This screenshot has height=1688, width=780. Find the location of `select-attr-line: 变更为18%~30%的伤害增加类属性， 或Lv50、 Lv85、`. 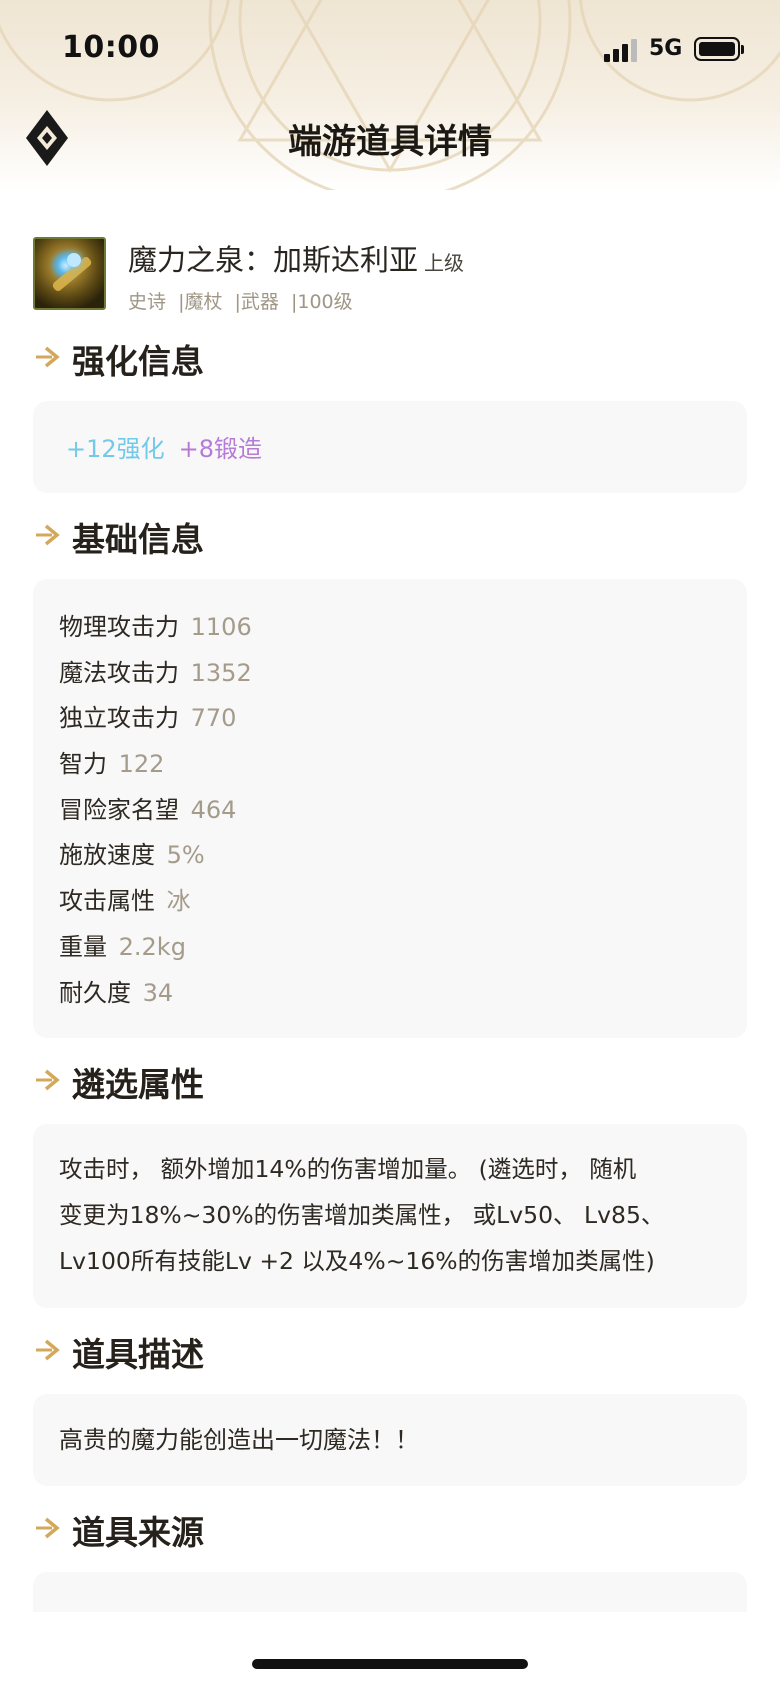

select-attr-line: 变更为18%~30%的伤害增加类属性， 或Lv50、 Lv85、 is located at coordinates (362, 1215).